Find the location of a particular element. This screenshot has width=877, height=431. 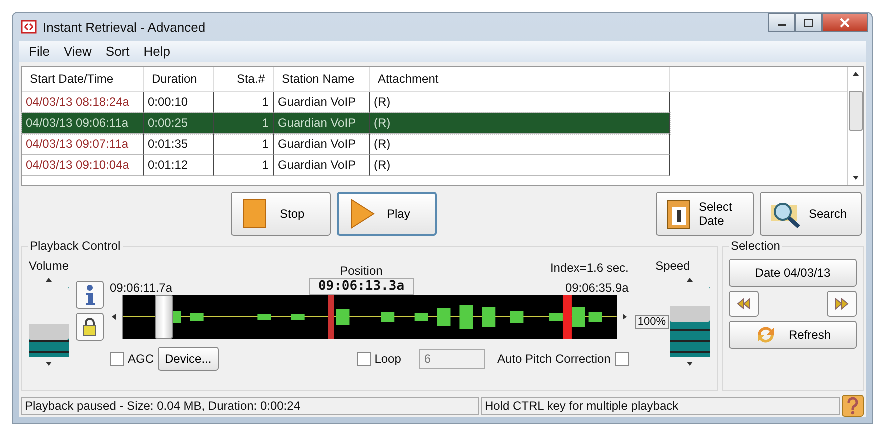

loop-checkbox is located at coordinates (363, 359).